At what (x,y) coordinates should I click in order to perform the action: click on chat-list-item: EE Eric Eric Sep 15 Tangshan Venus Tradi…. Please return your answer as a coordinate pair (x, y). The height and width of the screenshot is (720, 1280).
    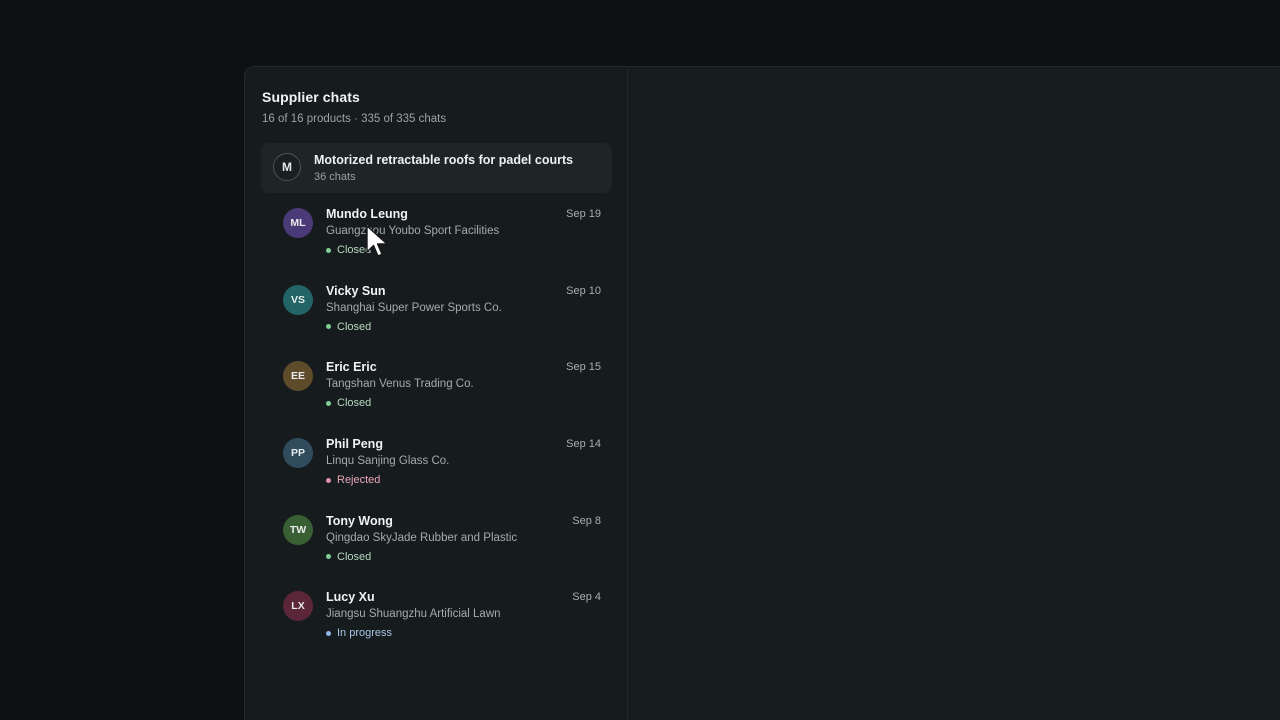
    Looking at the image, I should click on (443, 396).